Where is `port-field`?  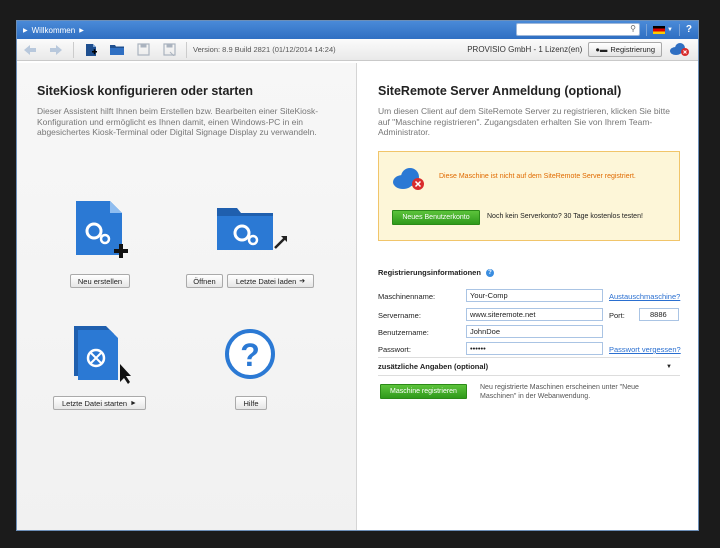
port-field is located at coordinates (659, 314).